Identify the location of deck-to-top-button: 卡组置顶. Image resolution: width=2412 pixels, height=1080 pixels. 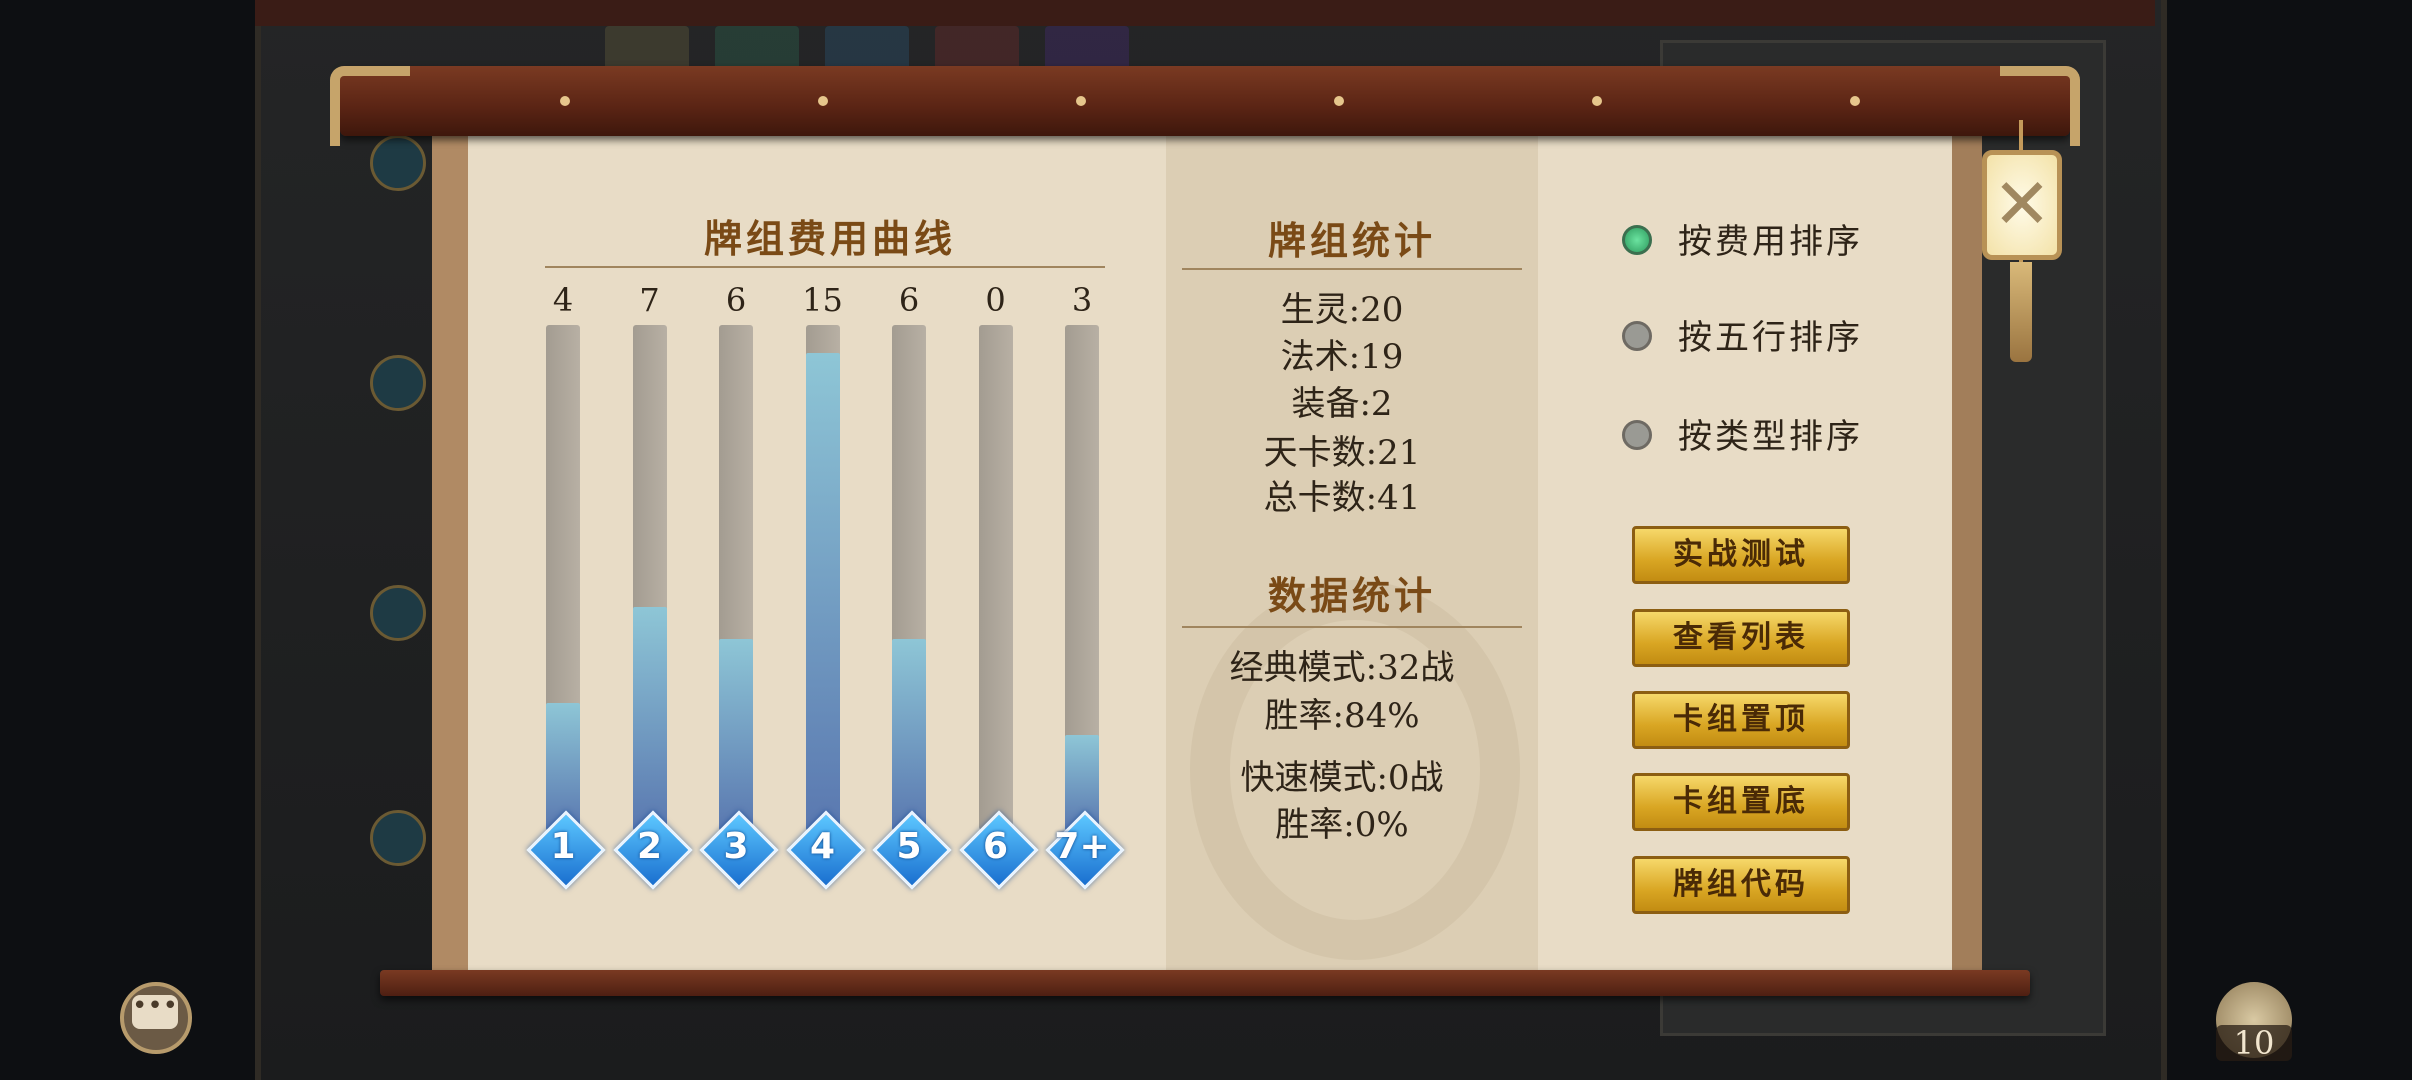
(1741, 720).